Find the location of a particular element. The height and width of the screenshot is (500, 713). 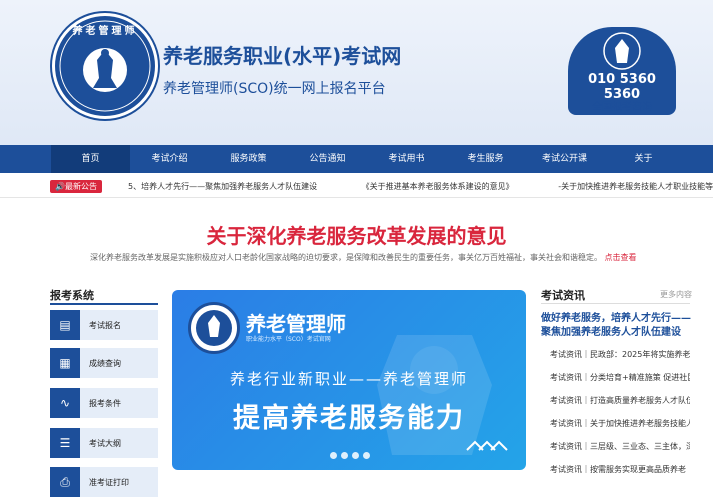

sidebar-item-conditions: ∿ 报考条件 is located at coordinates (104, 403).